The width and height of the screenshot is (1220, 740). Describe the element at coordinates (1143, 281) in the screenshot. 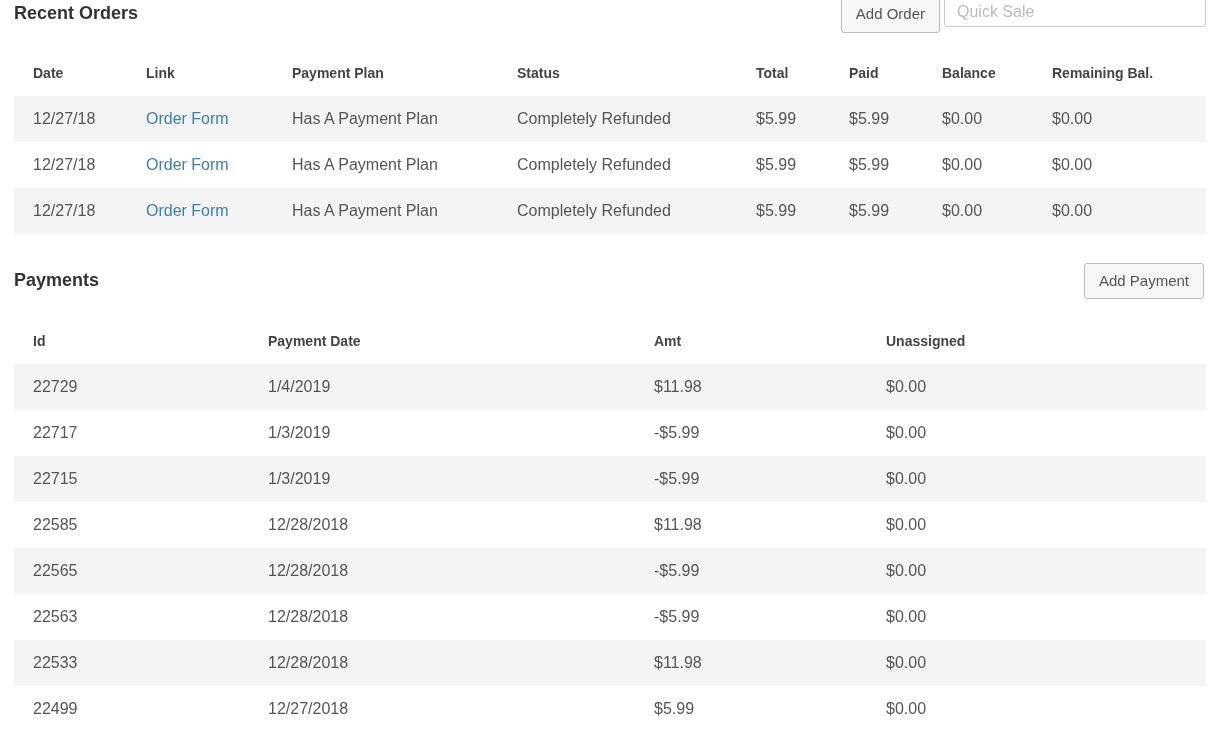

I see `add-payment-button: Add Payment` at that location.